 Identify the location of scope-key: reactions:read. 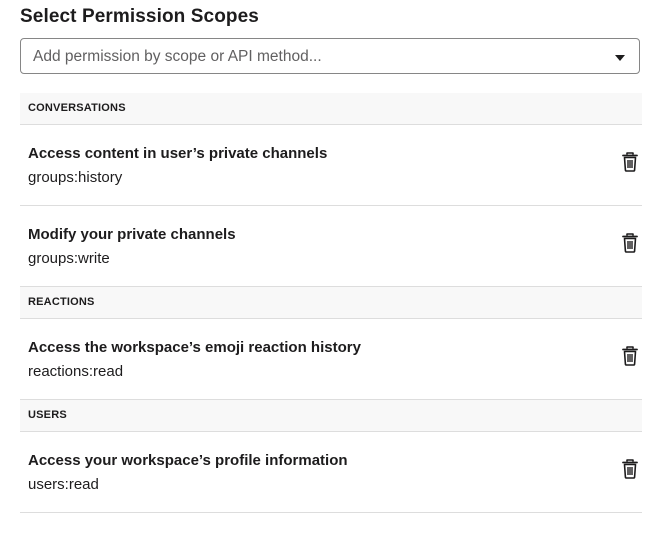
(76, 371).